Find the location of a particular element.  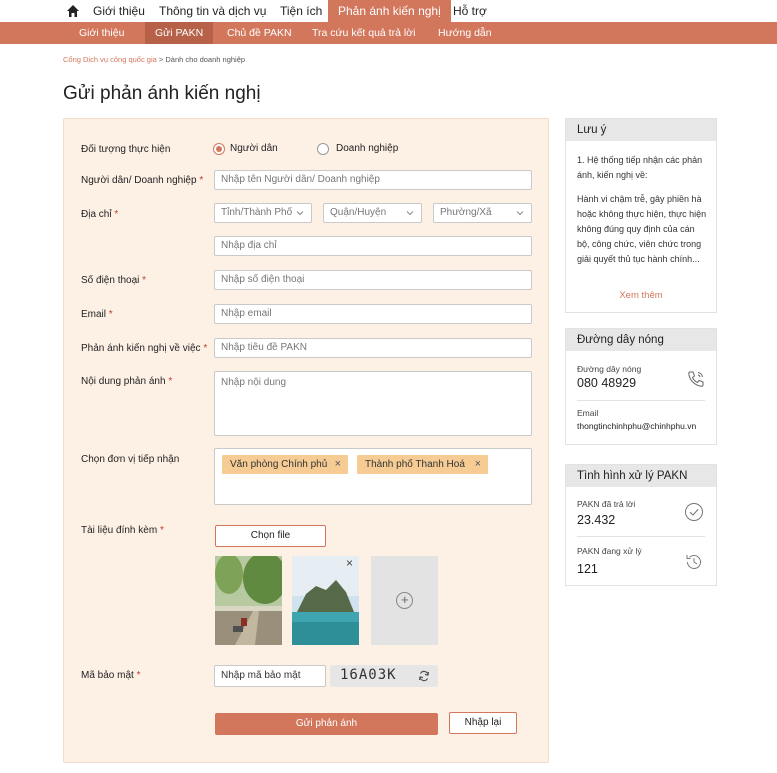

province-select: Tỉnh/Thành Phố is located at coordinates (263, 213).